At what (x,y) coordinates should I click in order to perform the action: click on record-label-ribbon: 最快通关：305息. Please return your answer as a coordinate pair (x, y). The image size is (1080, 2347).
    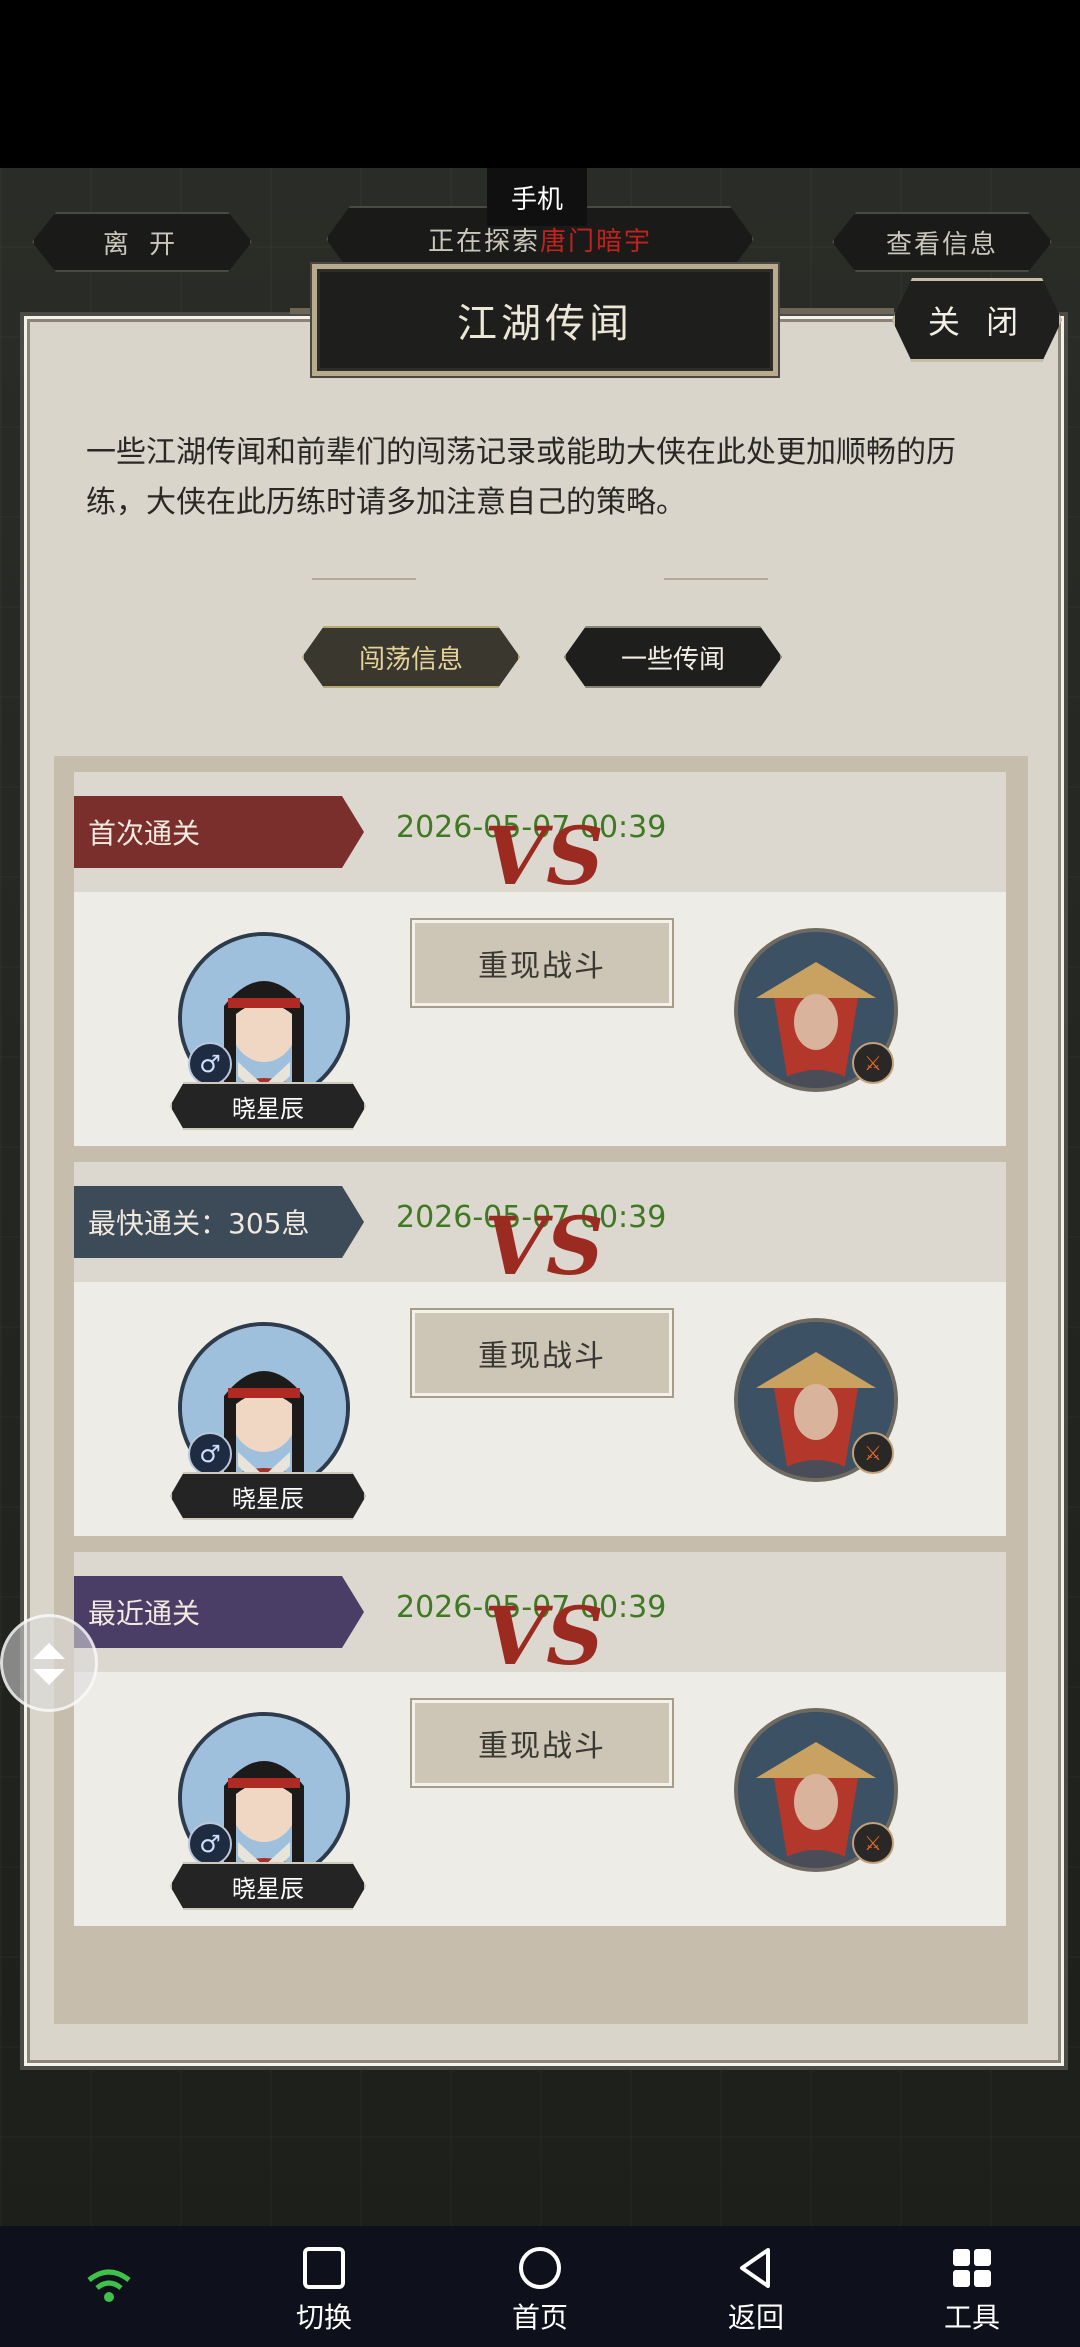
    Looking at the image, I should click on (219, 1222).